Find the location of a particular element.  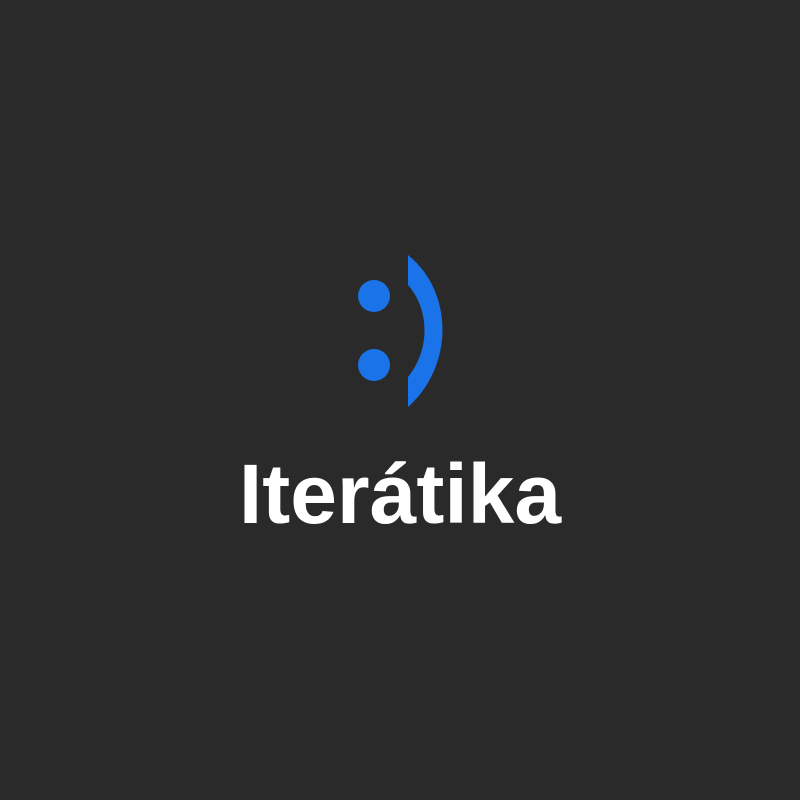

logo-eye-bottom is located at coordinates (374, 365).